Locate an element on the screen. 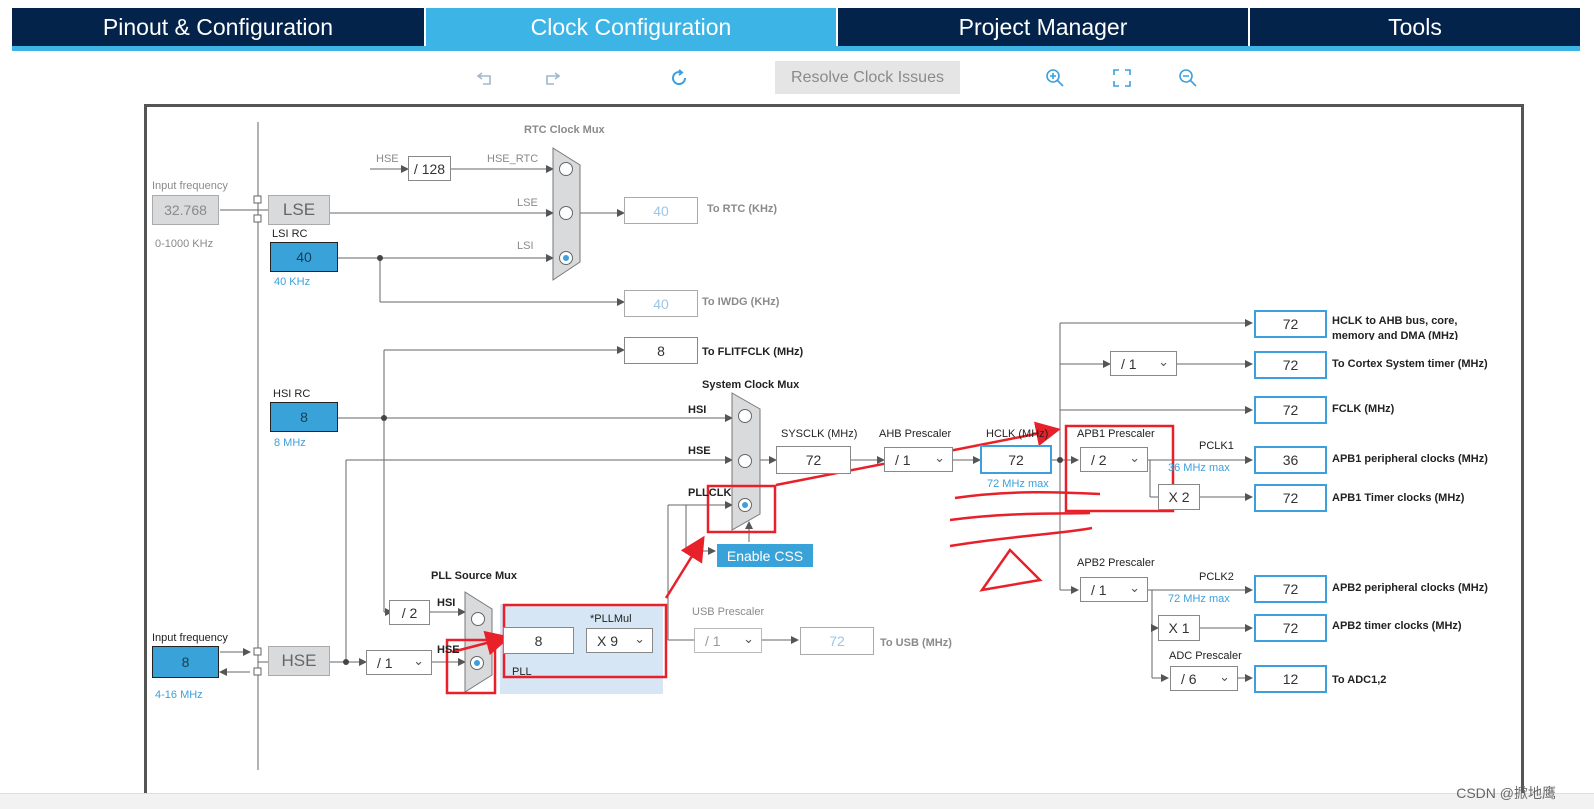 This screenshot has width=1594, height=809. apb2-timer-multiplier: X 1 is located at coordinates (1179, 628).